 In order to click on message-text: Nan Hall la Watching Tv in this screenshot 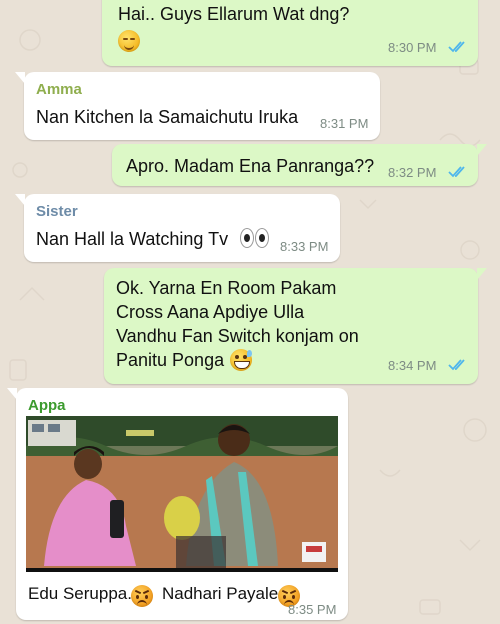, I will do `click(132, 239)`.